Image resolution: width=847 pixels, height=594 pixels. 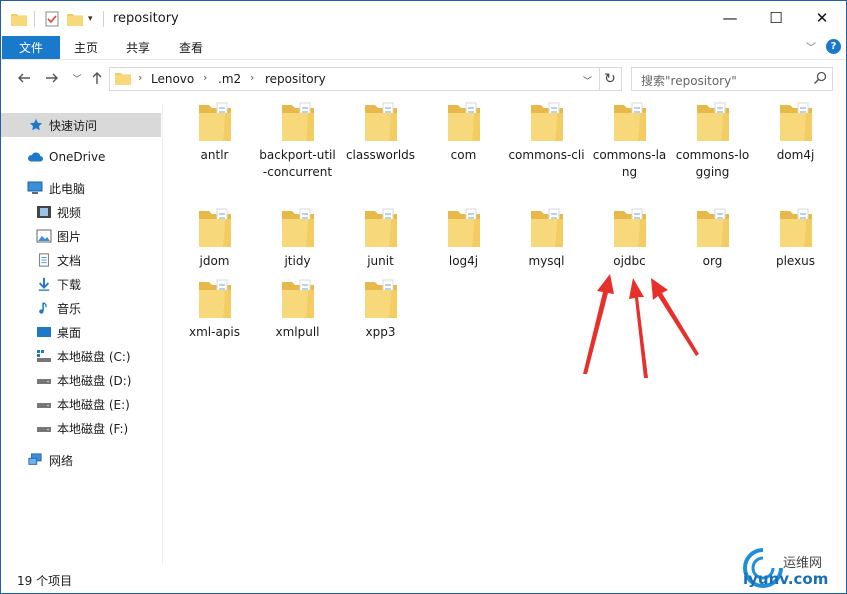 I want to click on folder-label: antlr, so click(x=214, y=155).